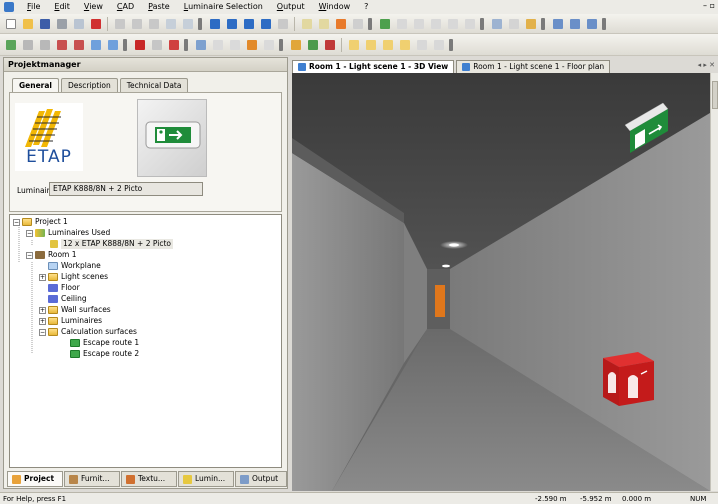 The width and height of the screenshot is (718, 504). Describe the element at coordinates (187, 23) in the screenshot. I see `redo-icon` at that location.